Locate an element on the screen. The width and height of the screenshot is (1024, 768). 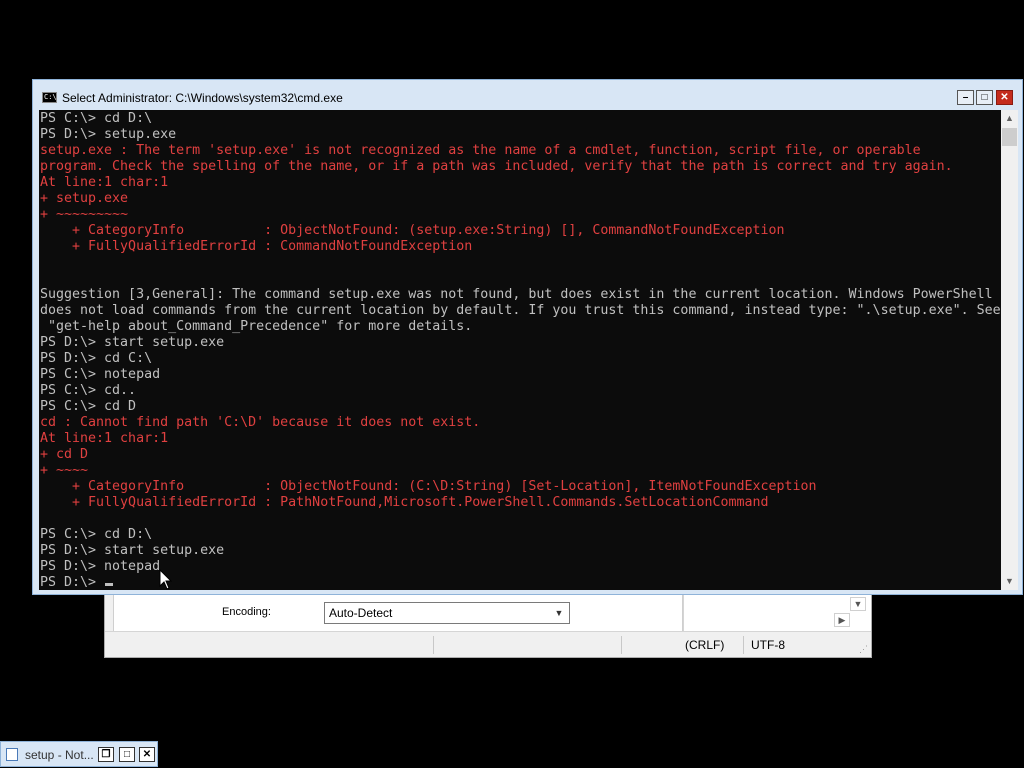
scroll-right-button: ▶ is located at coordinates (842, 620).